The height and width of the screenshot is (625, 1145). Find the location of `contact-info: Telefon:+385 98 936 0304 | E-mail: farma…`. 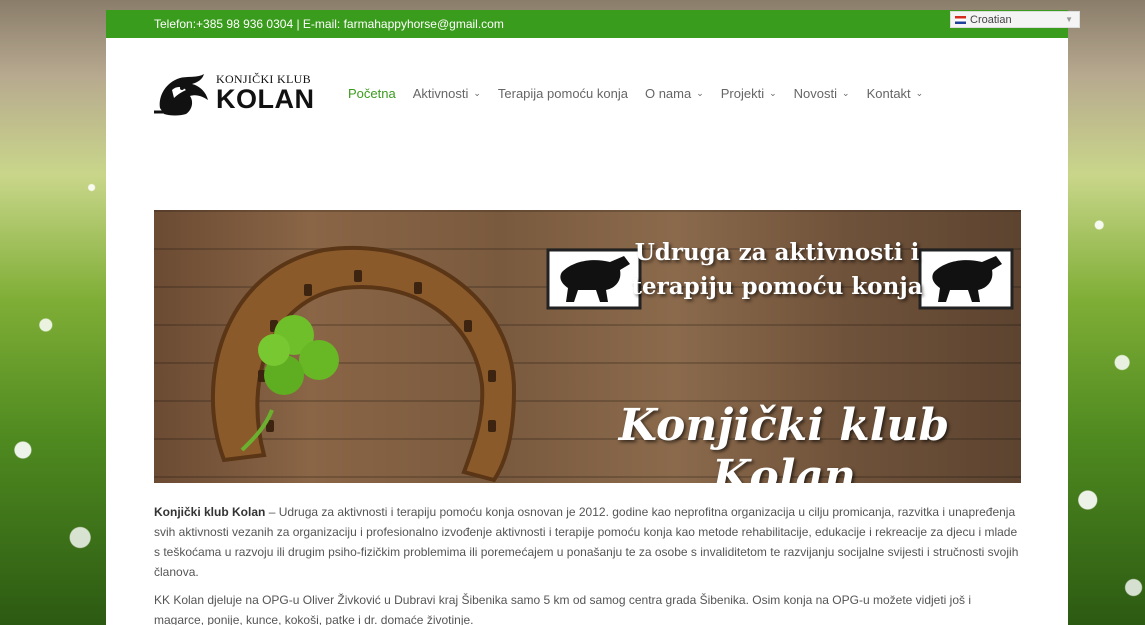

contact-info: Telefon:+385 98 936 0304 | E-mail: farma… is located at coordinates (329, 24).